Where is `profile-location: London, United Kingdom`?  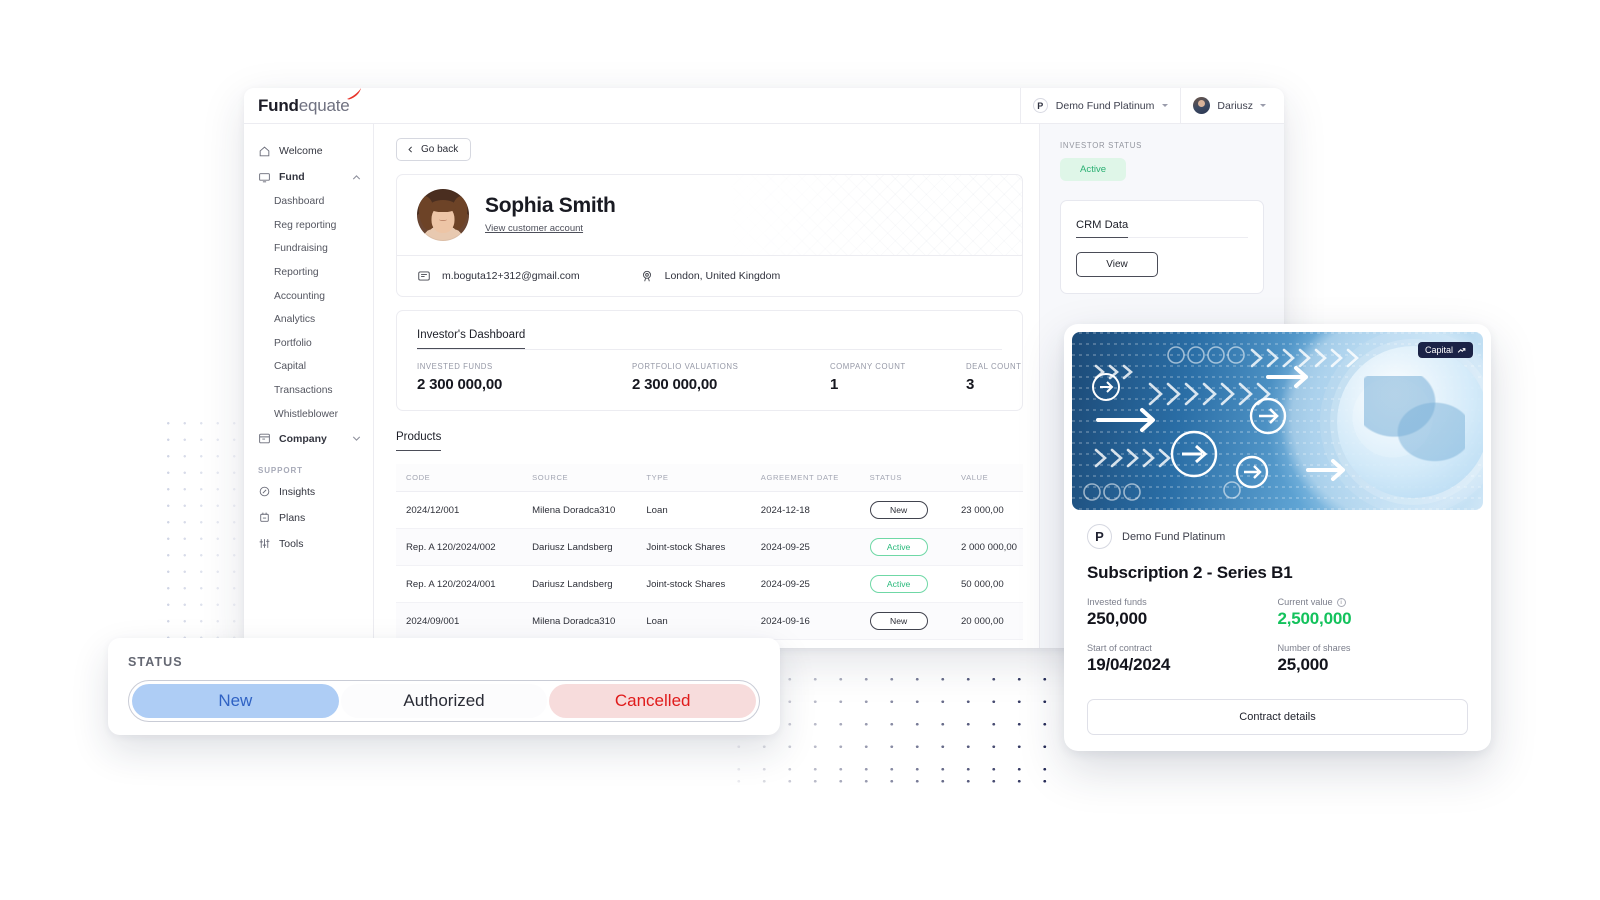 profile-location: London, United Kingdom is located at coordinates (710, 276).